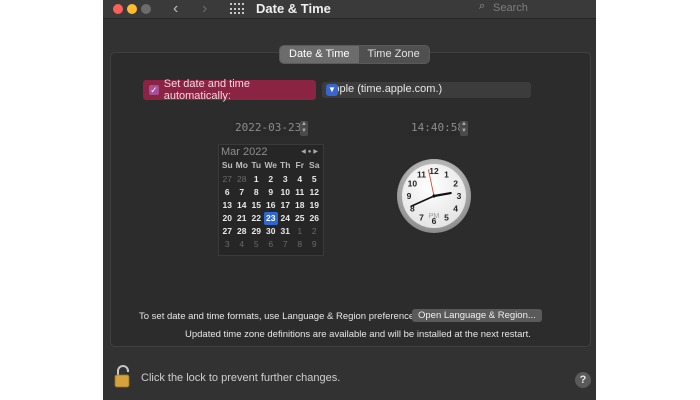 This screenshot has height=400, width=700. What do you see at coordinates (146, 9) in the screenshot?
I see `zoom-window-button` at bounding box center [146, 9].